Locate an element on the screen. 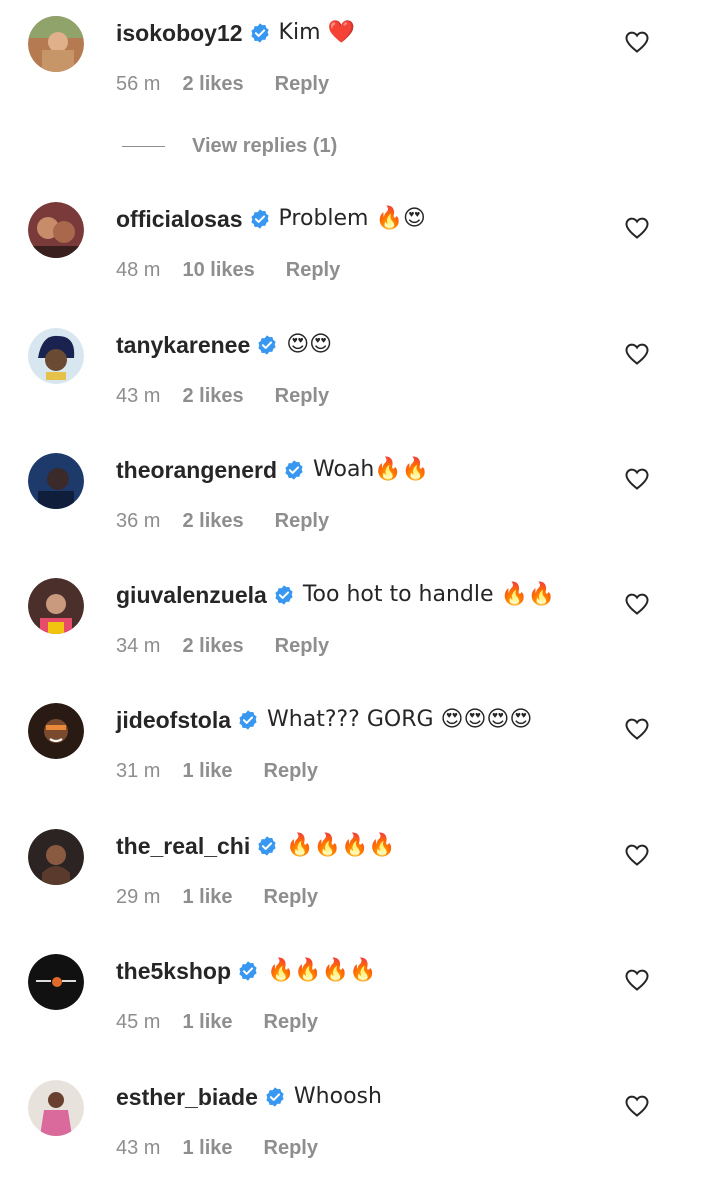  comment-text: Problem 🔥😍 is located at coordinates (352, 218).